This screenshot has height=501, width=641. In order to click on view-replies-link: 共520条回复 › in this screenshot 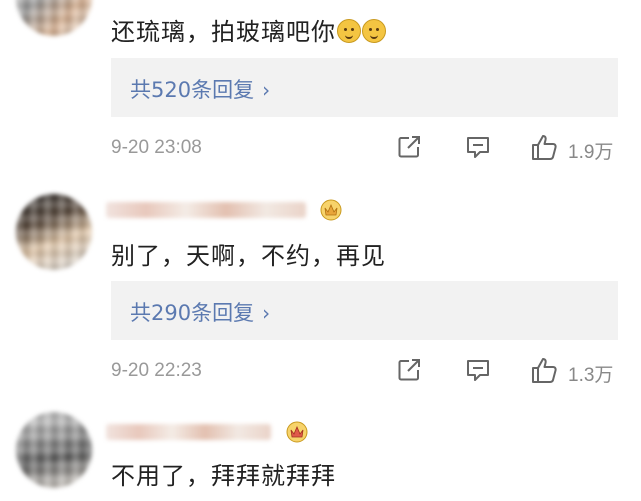, I will do `click(200, 89)`.